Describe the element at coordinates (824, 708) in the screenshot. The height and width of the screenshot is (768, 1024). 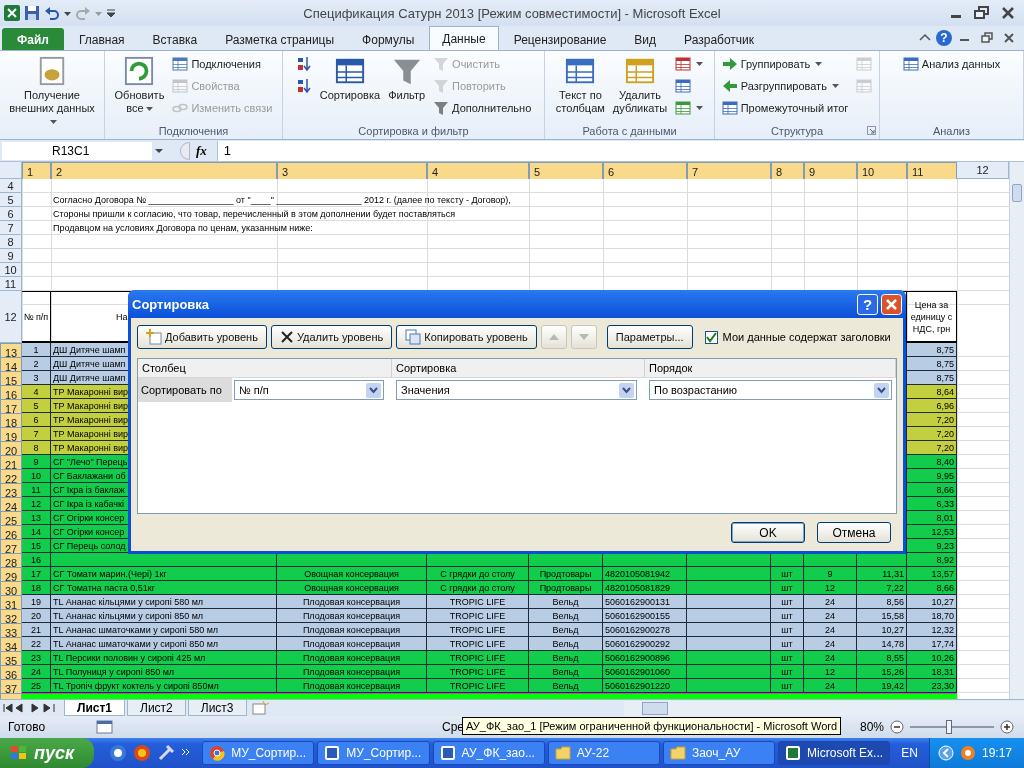
I see `horizontal-scrollbar` at that location.